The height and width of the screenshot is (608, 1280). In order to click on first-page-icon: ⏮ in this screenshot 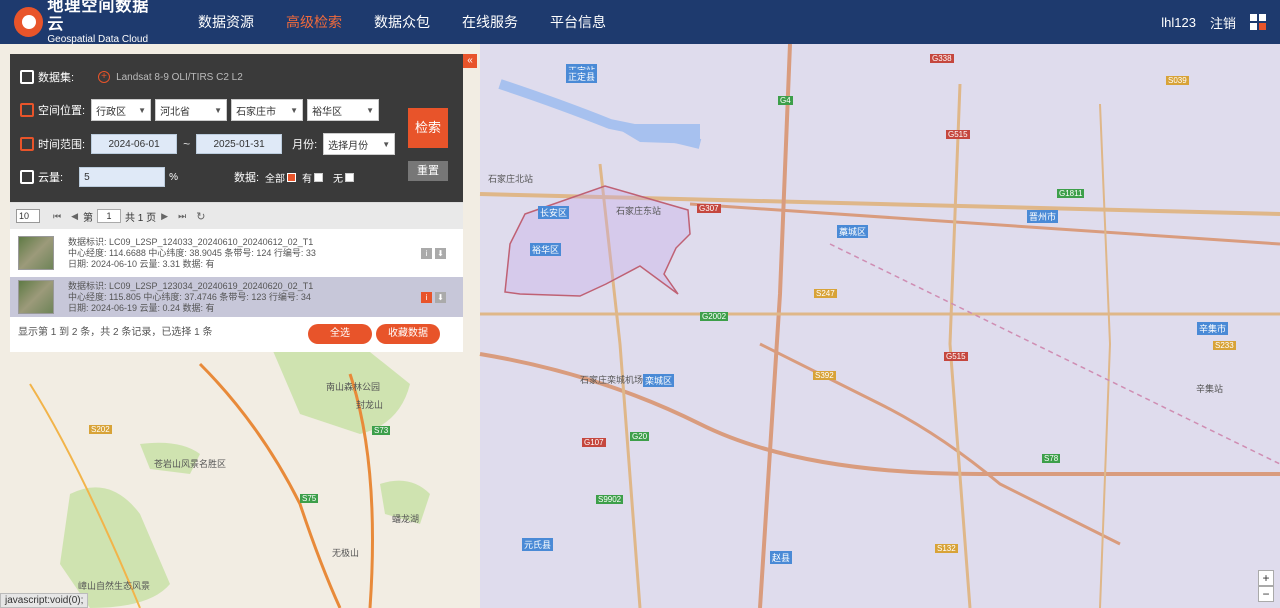, I will do `click(57, 216)`.